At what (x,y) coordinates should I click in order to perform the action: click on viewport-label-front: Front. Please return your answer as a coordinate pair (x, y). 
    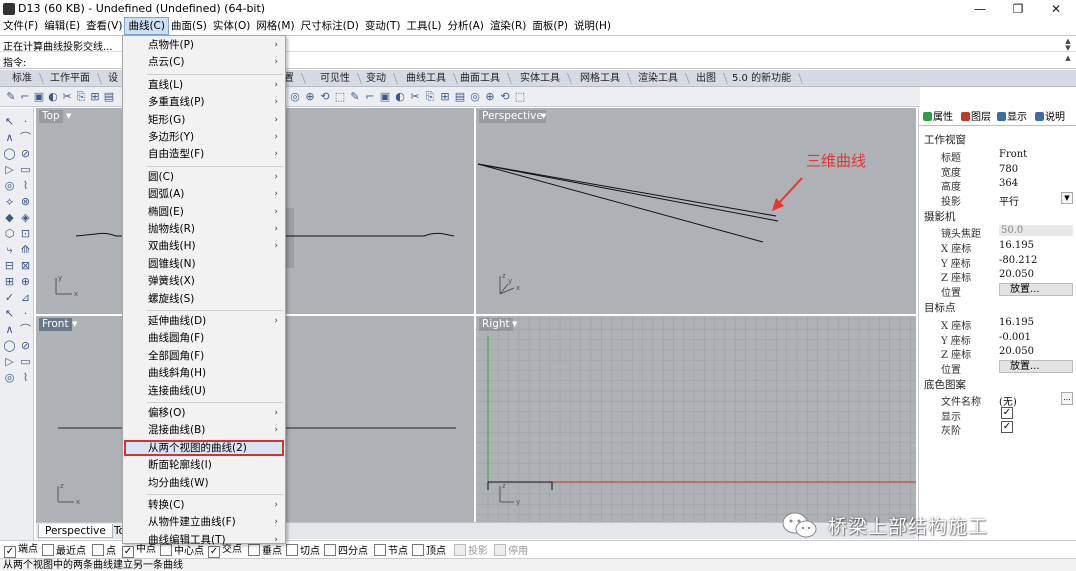
    Looking at the image, I should click on (55, 324).